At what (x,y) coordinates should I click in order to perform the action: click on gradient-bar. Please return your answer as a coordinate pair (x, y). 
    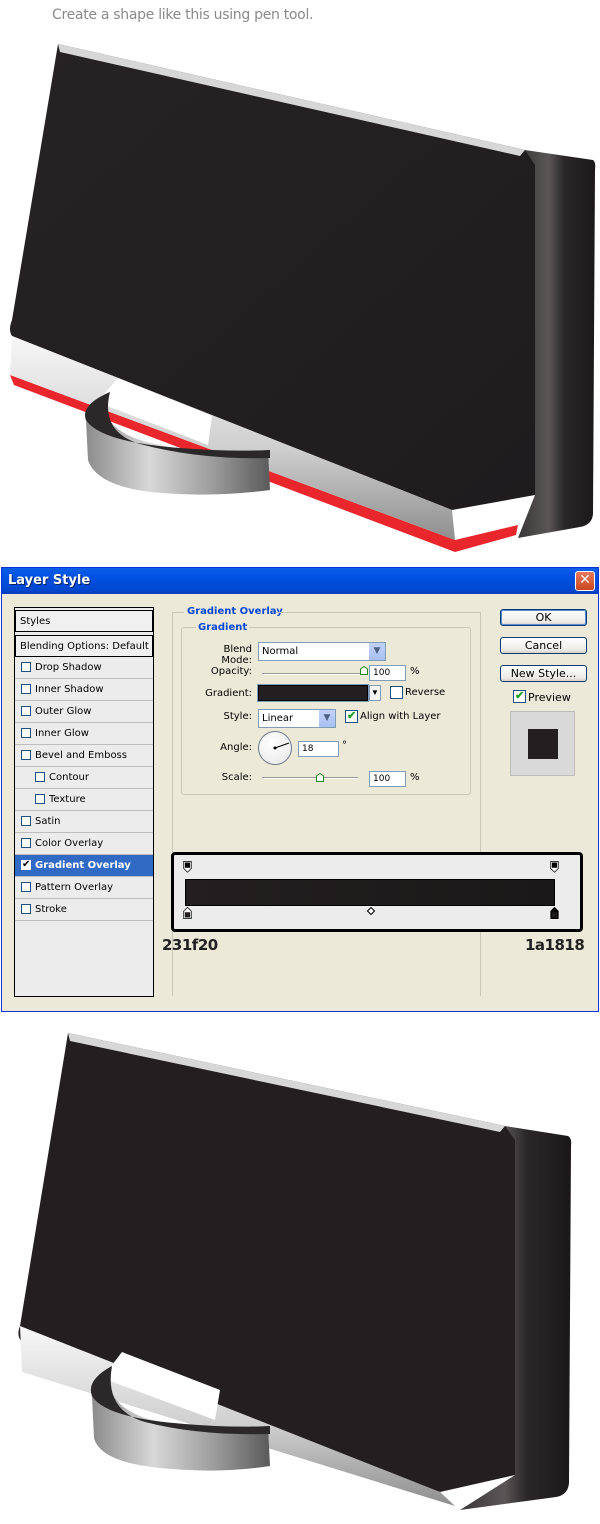
    Looking at the image, I should click on (370, 892).